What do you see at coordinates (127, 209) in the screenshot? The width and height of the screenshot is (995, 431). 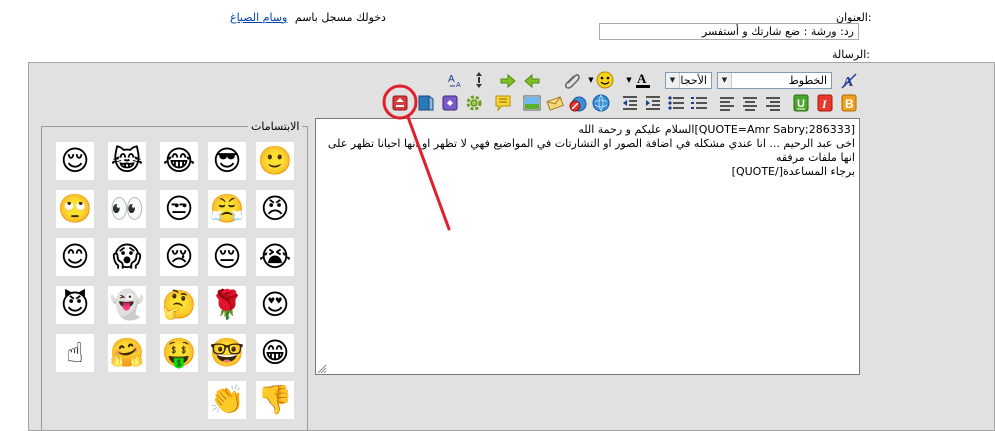 I see `smiley-item: 👀` at bounding box center [127, 209].